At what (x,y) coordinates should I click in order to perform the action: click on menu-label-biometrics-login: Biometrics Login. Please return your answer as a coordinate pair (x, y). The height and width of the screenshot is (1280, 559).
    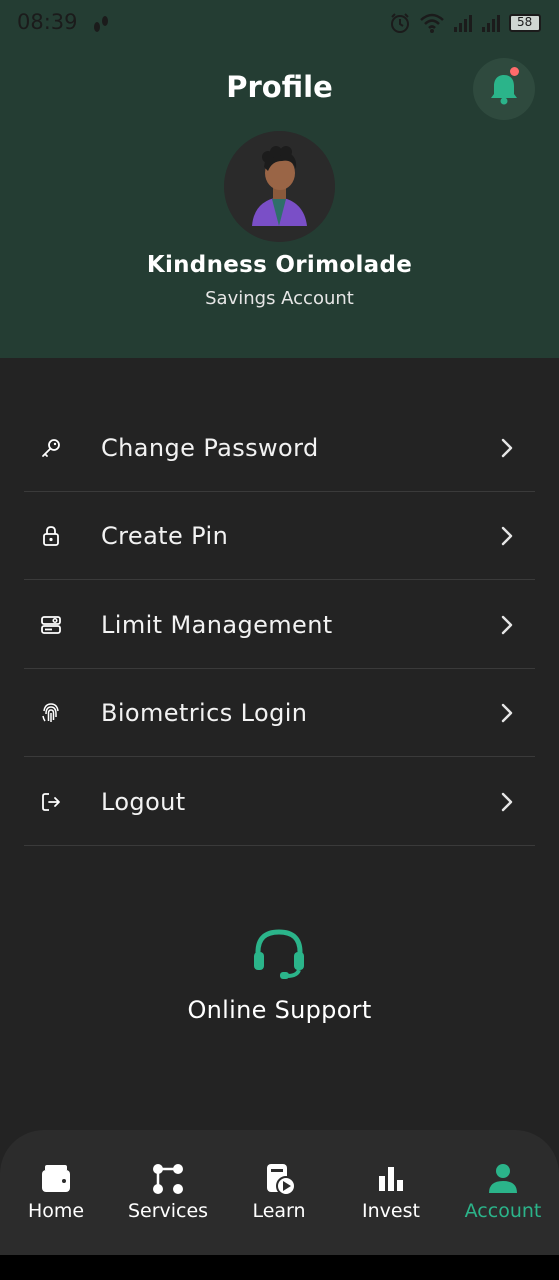
    Looking at the image, I should click on (204, 712).